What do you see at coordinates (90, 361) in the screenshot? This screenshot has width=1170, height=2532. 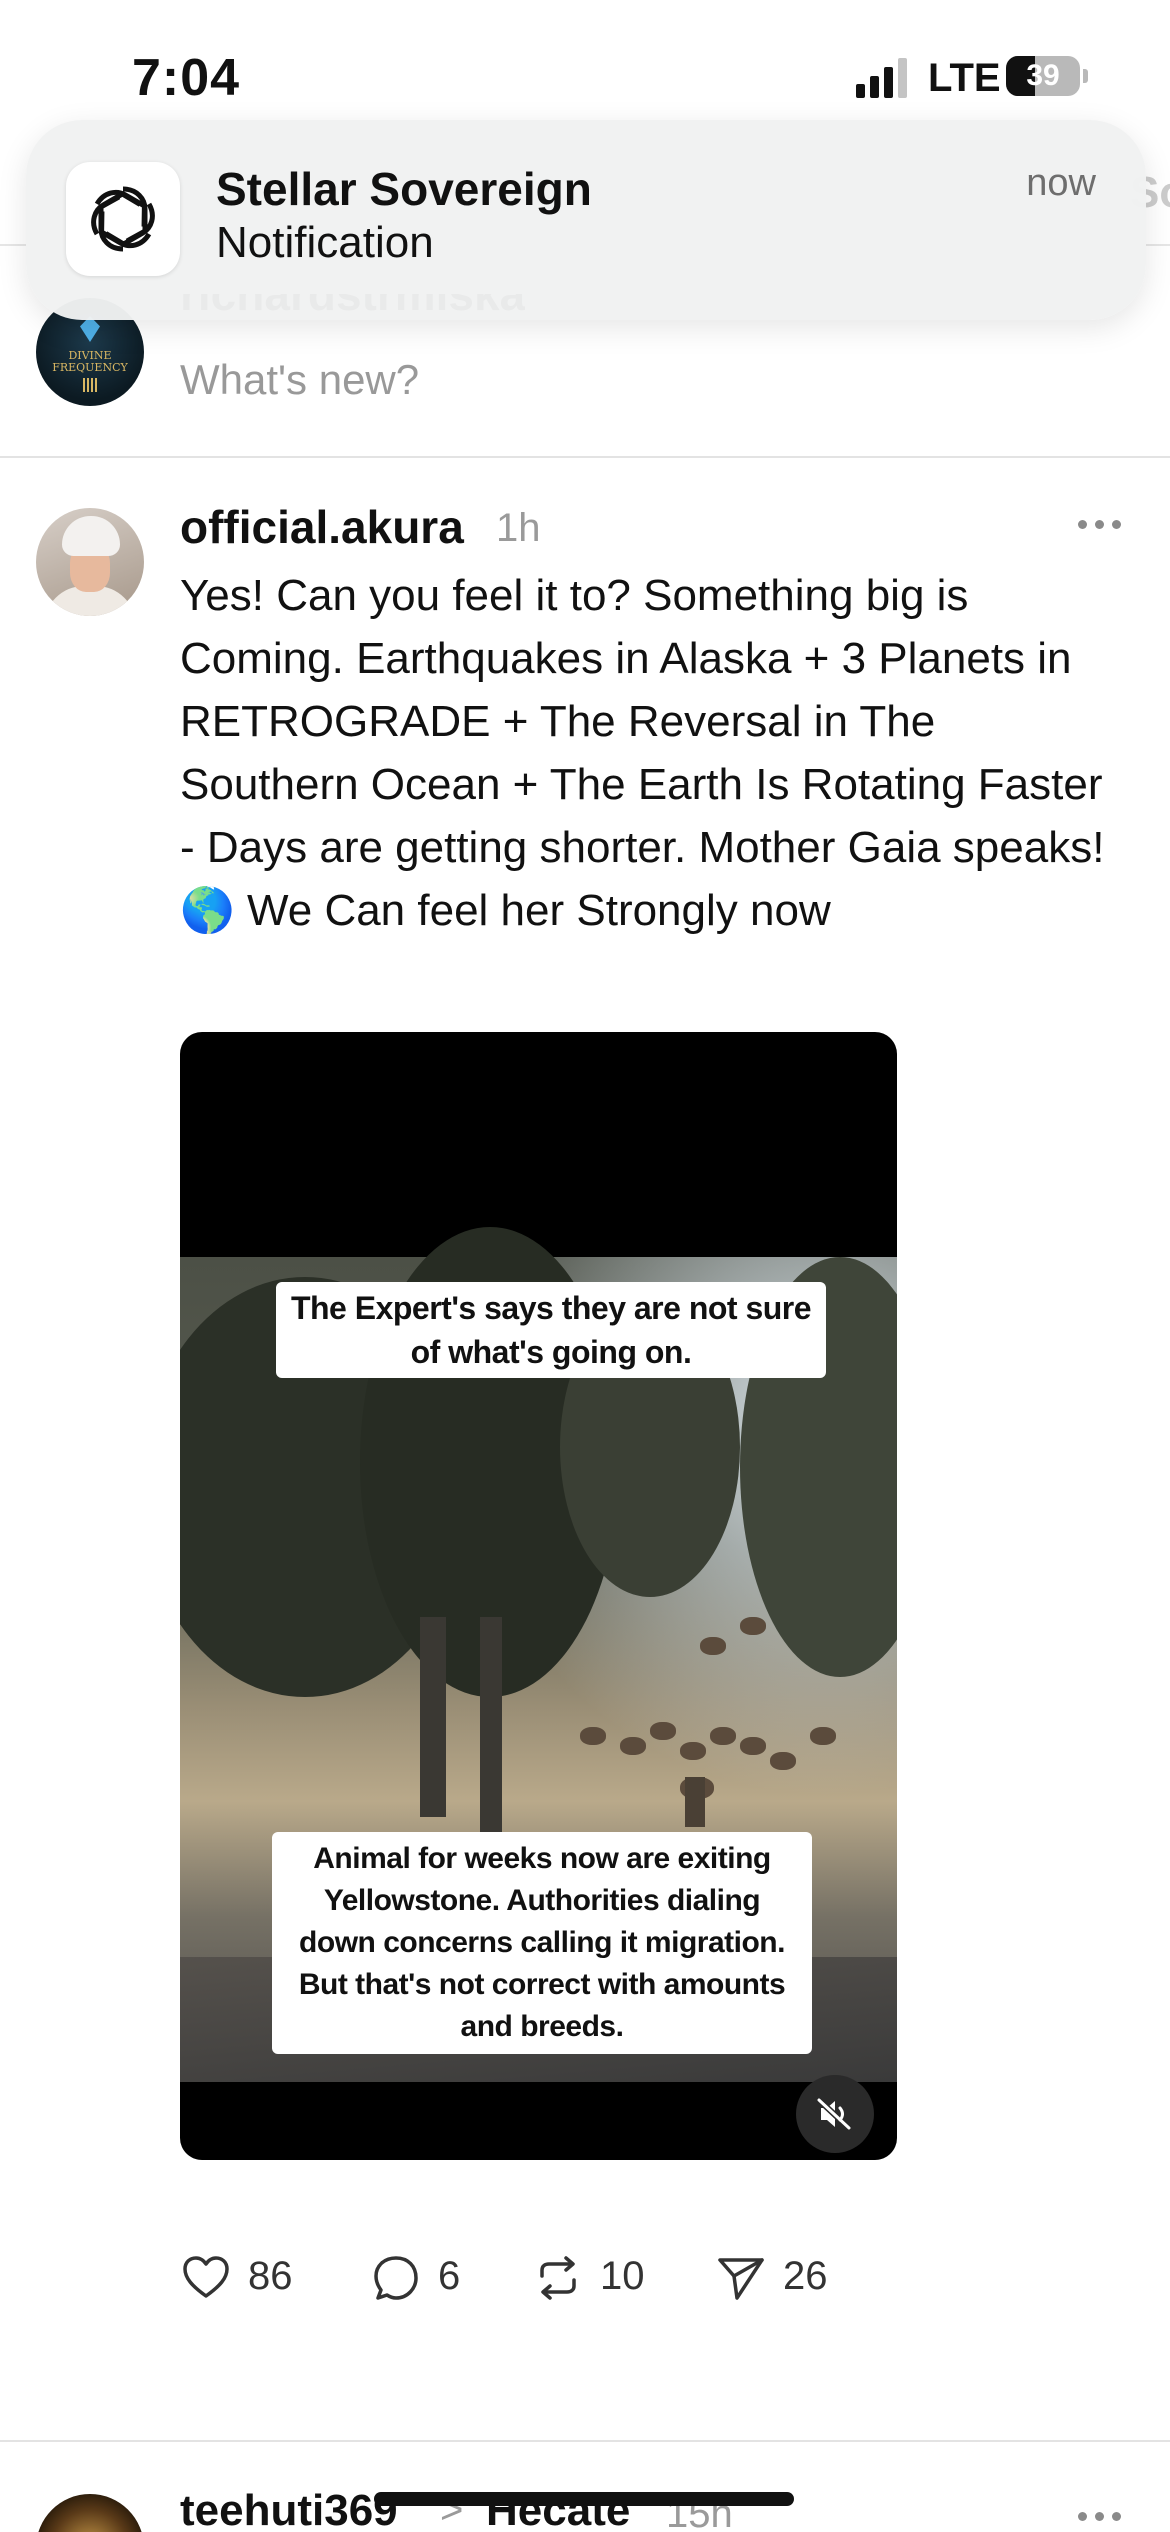 I see `avatar-logo-text: DIVINE FREQUENCY` at bounding box center [90, 361].